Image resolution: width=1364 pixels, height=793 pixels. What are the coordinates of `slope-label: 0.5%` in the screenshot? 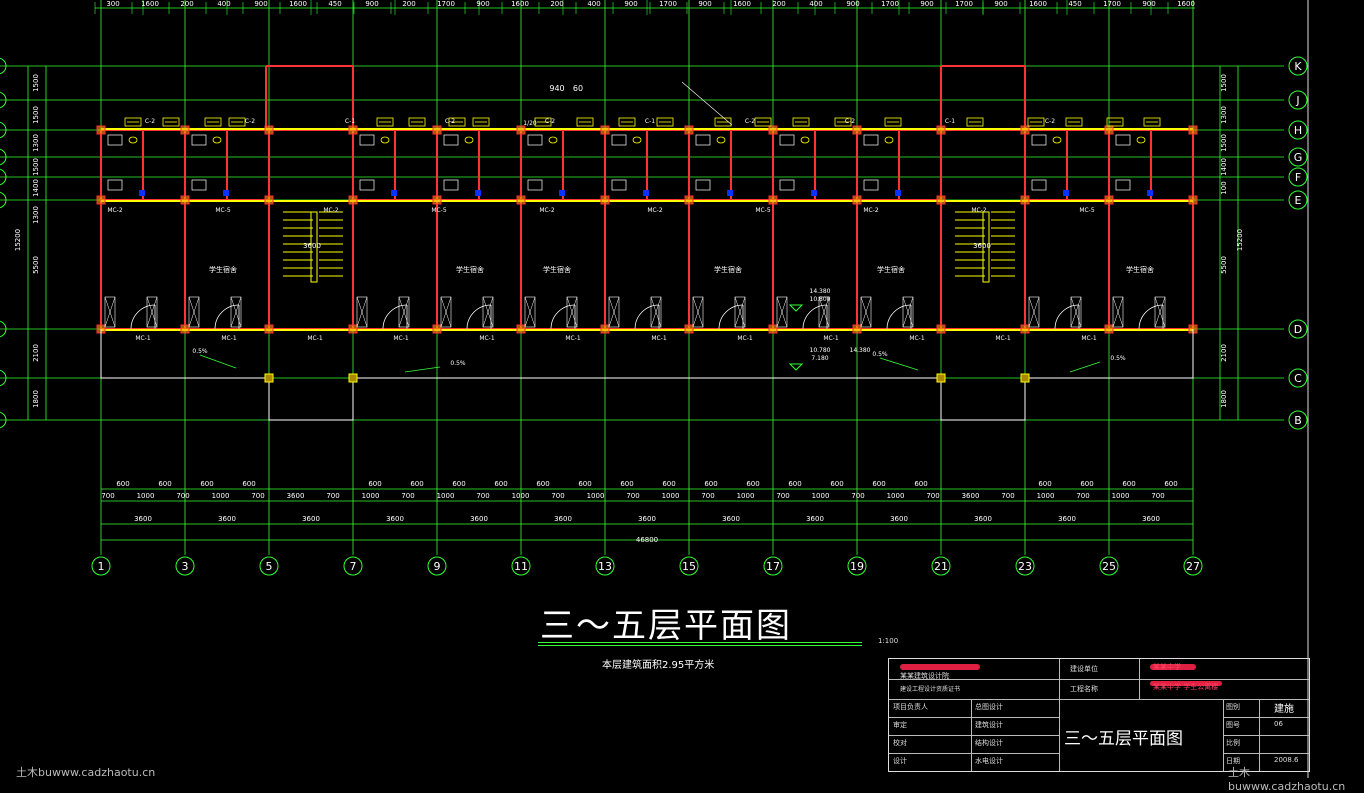 It's located at (1118, 358).